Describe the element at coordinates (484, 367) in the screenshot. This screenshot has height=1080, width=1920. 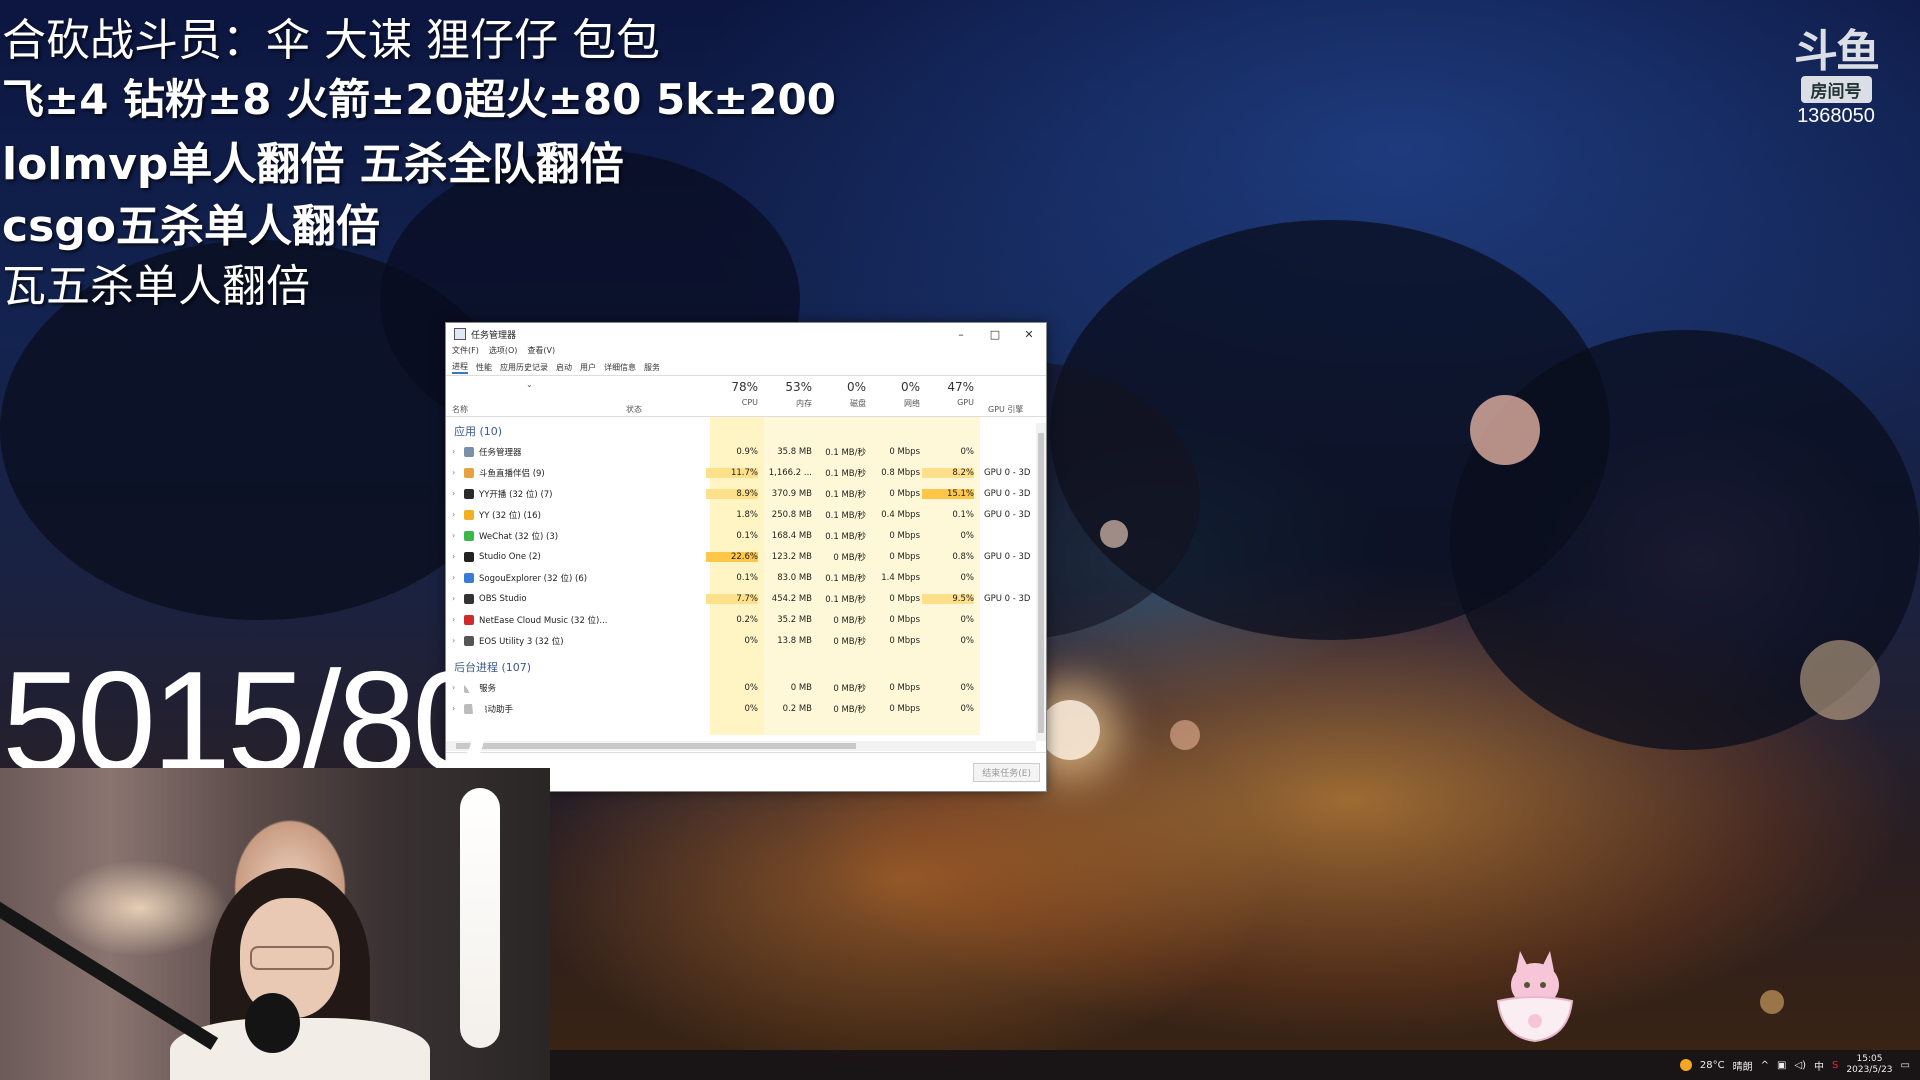
I see `tab-performance: 性能` at that location.